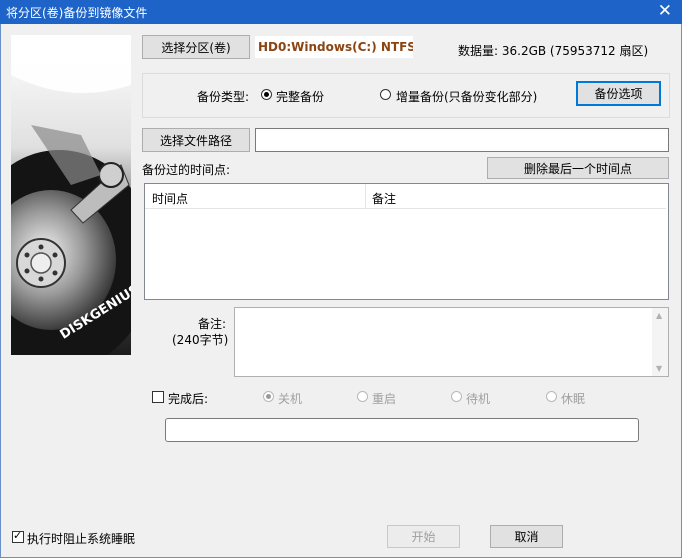 This screenshot has height=558, width=682. What do you see at coordinates (462, 140) in the screenshot?
I see `file-path-input` at bounding box center [462, 140].